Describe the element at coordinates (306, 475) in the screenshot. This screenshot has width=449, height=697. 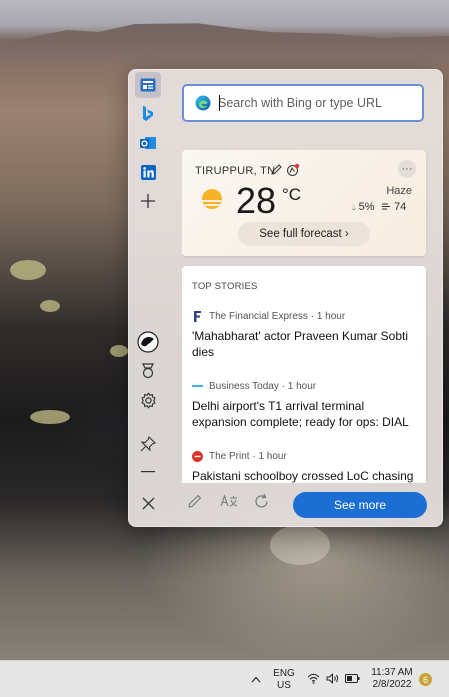
I see `story-title: Pakistani schoolboy crossed LoC chasing` at that location.